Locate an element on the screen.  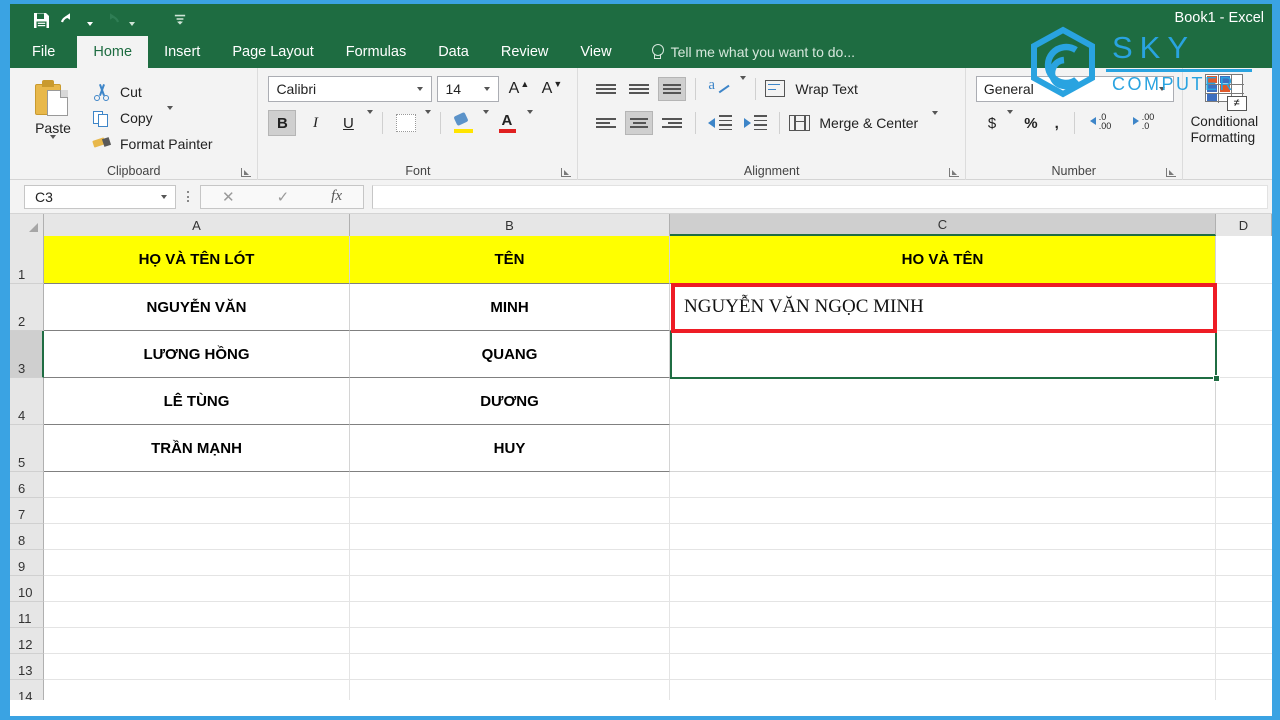
row-header-12: 12 is located at coordinates (27, 641).